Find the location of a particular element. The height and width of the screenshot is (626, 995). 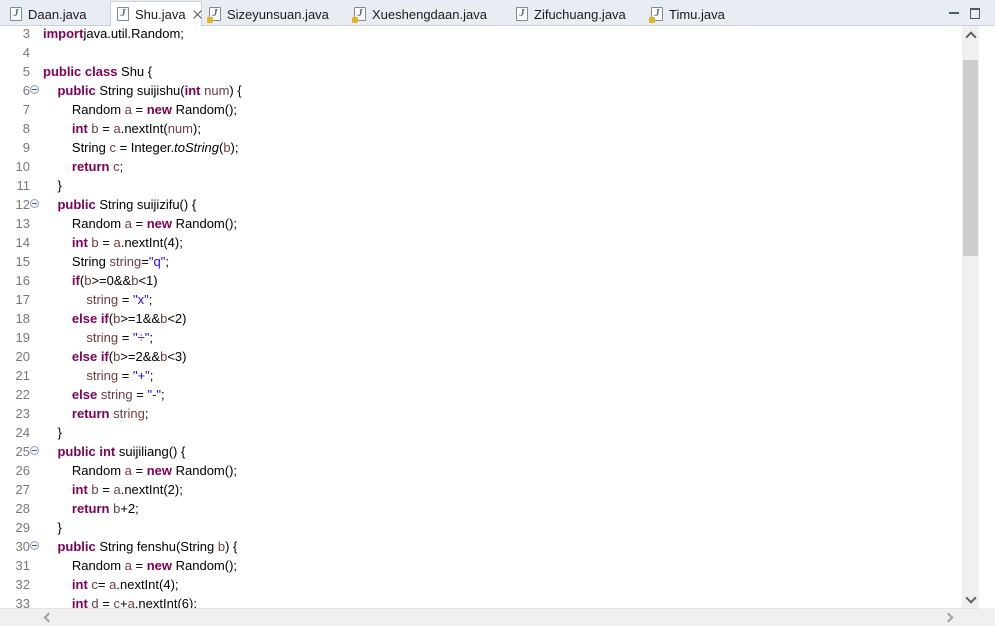

code-line: 24 } is located at coordinates (481, 432).